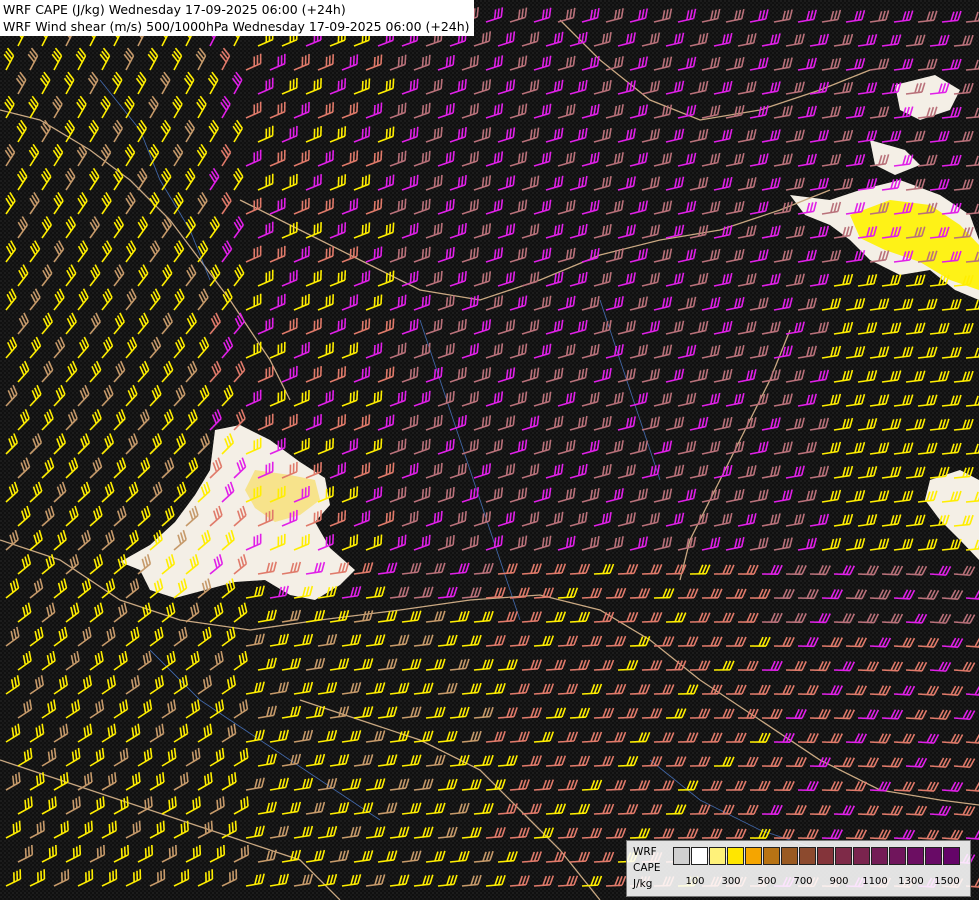 This screenshot has width=979, height=900. I want to click on legend-tick-900: 900, so click(839, 881).